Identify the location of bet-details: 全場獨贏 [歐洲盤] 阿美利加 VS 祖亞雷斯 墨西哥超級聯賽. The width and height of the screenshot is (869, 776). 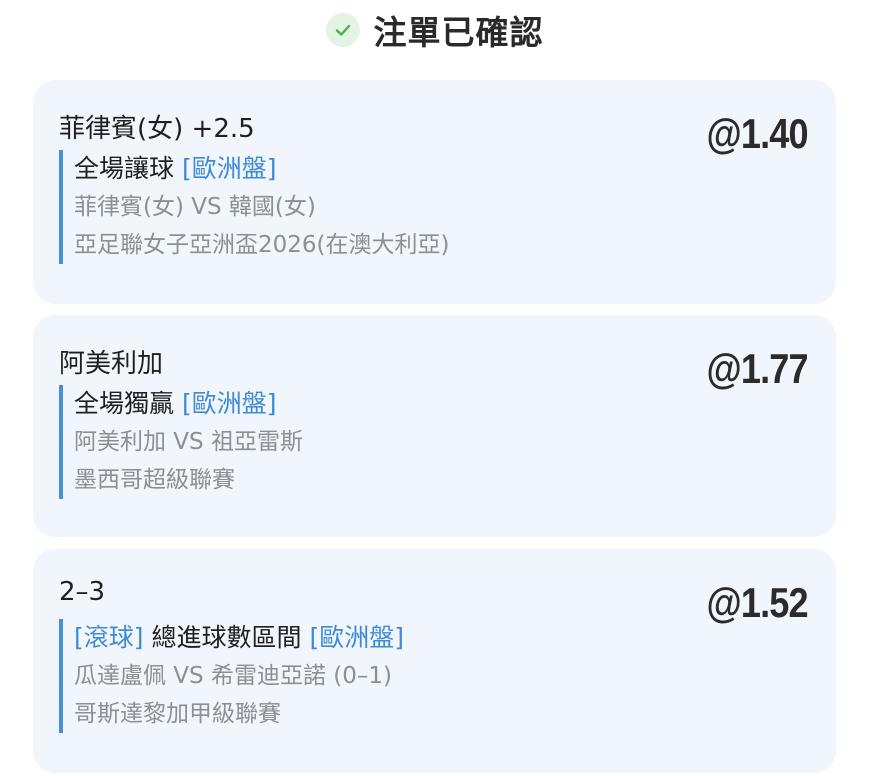
(181, 442).